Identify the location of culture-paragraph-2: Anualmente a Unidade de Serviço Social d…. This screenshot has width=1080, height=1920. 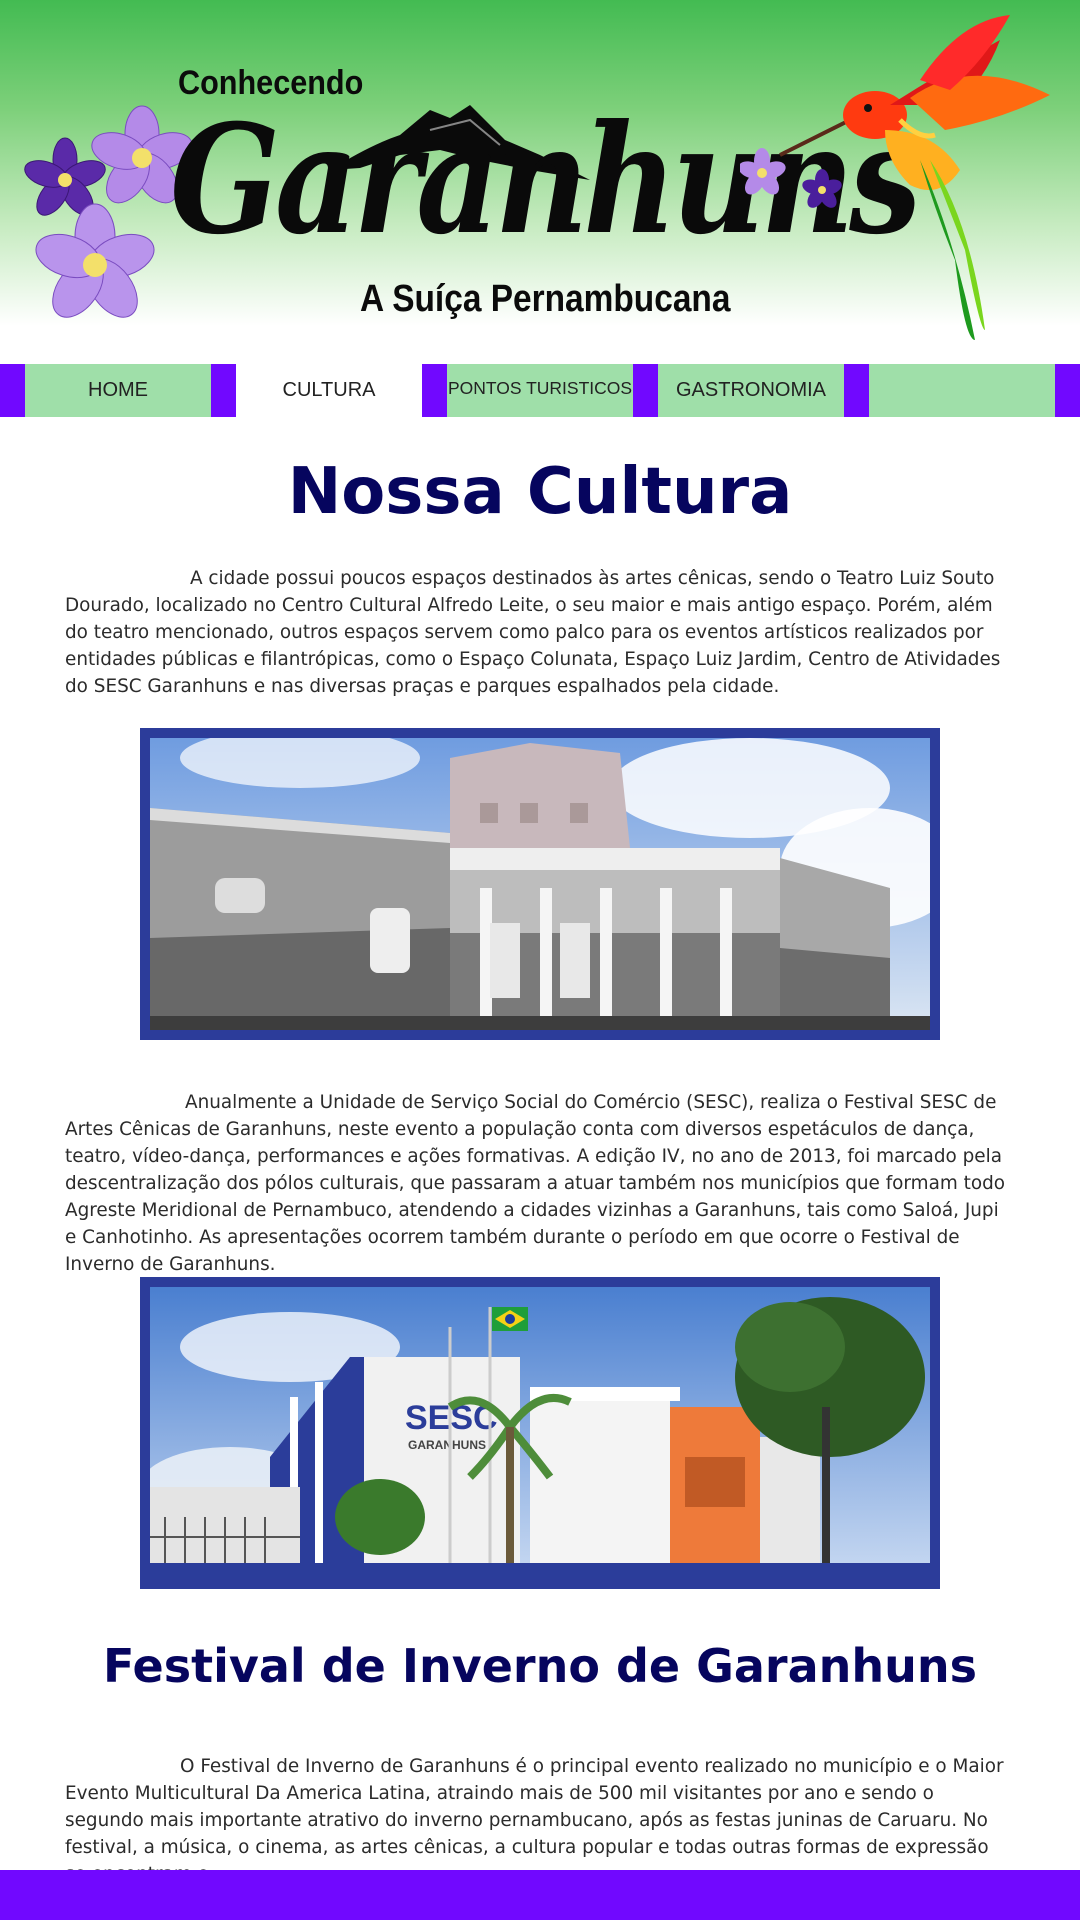
(535, 1183).